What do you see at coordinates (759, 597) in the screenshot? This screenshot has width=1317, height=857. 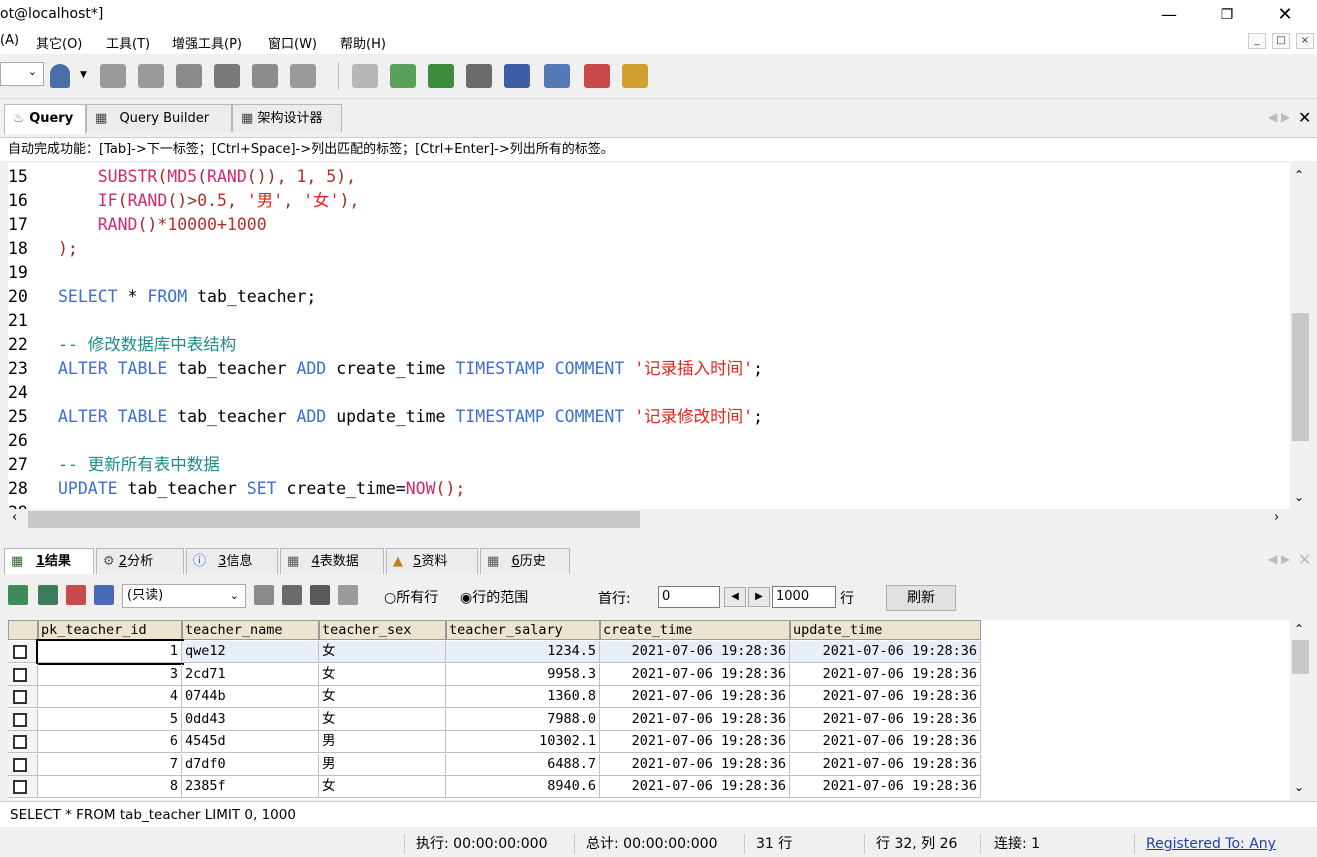 I see `next-page-button: ▶` at bounding box center [759, 597].